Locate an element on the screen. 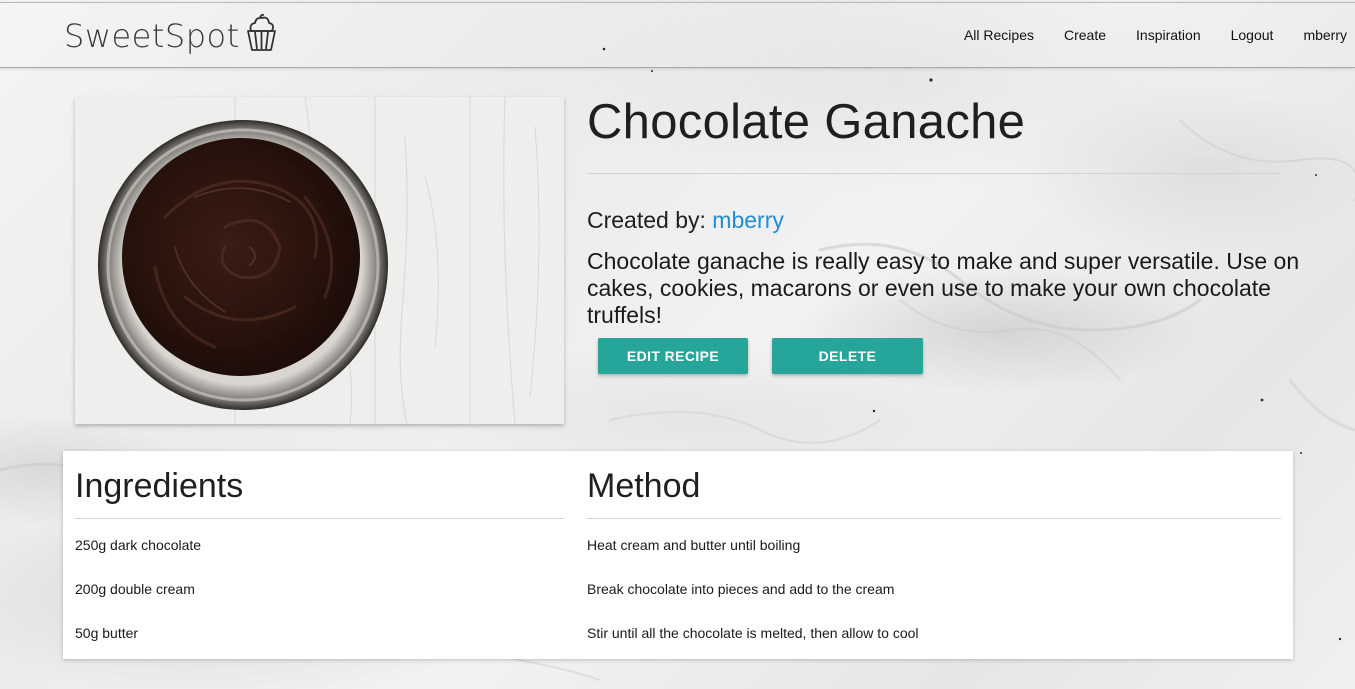 This screenshot has height=689, width=1355. author-link: mberry is located at coordinates (748, 220).